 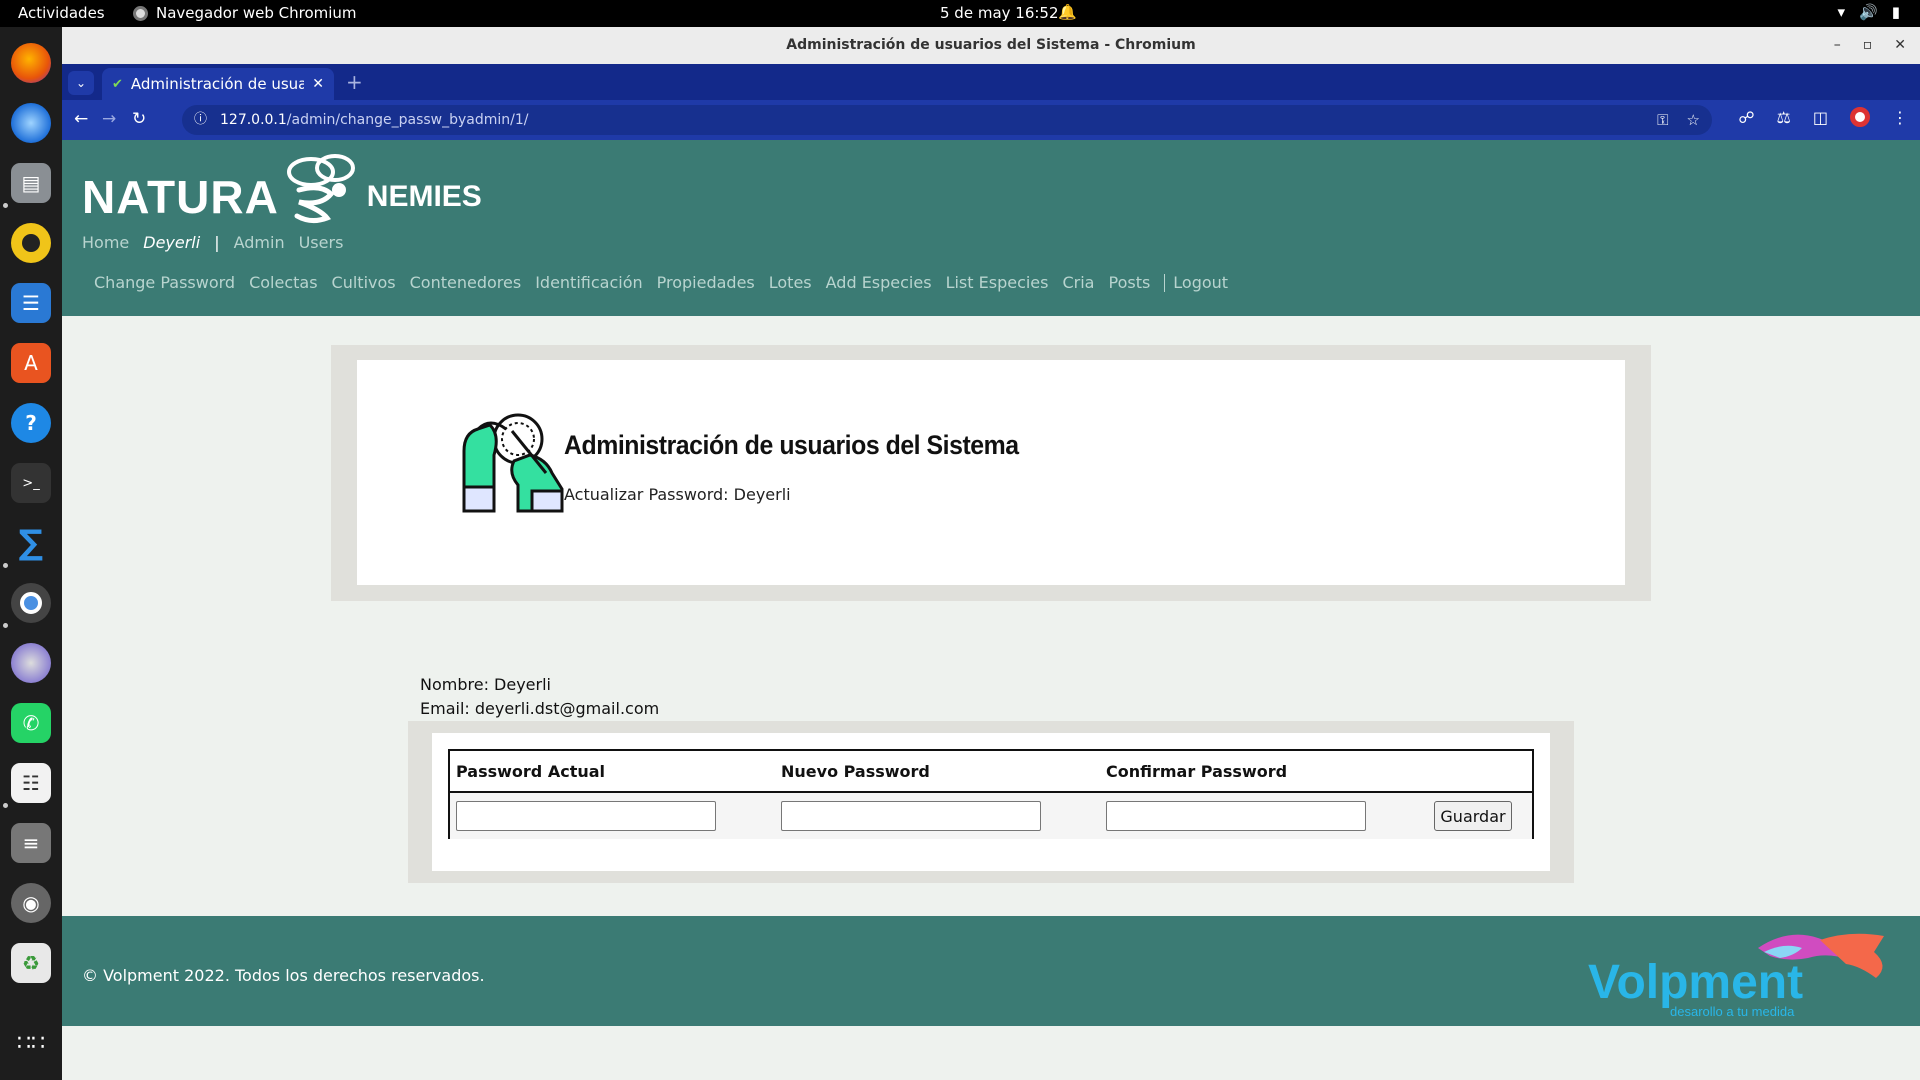 What do you see at coordinates (31, 903) in the screenshot?
I see `disks-icon: ◉` at bounding box center [31, 903].